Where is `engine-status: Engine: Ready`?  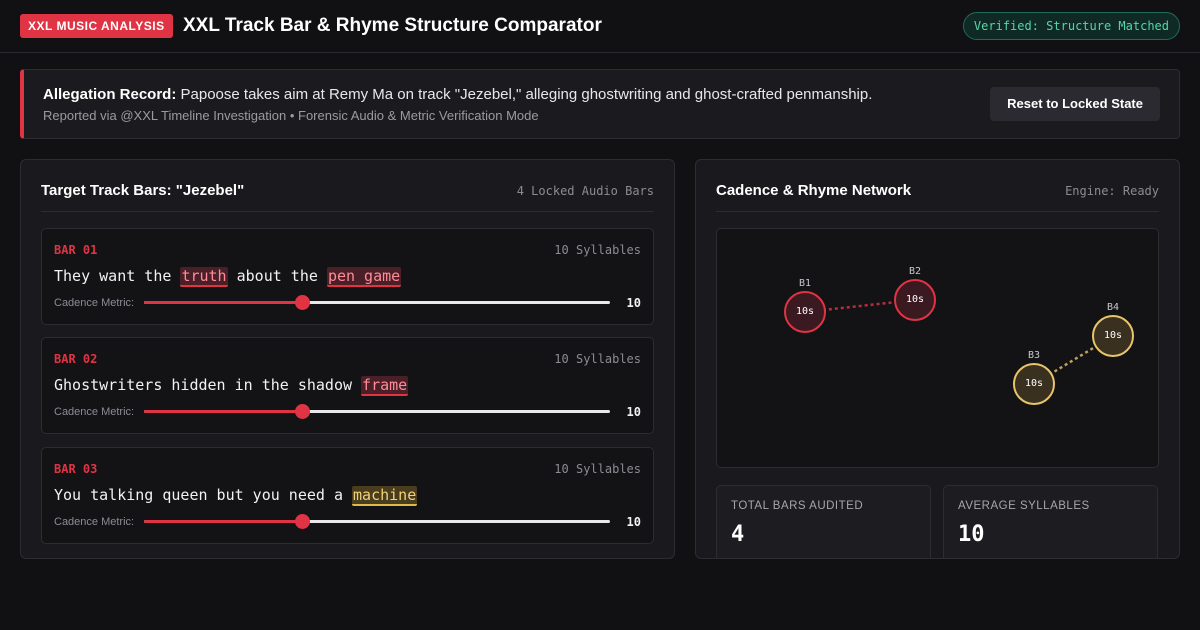 engine-status: Engine: Ready is located at coordinates (1112, 191).